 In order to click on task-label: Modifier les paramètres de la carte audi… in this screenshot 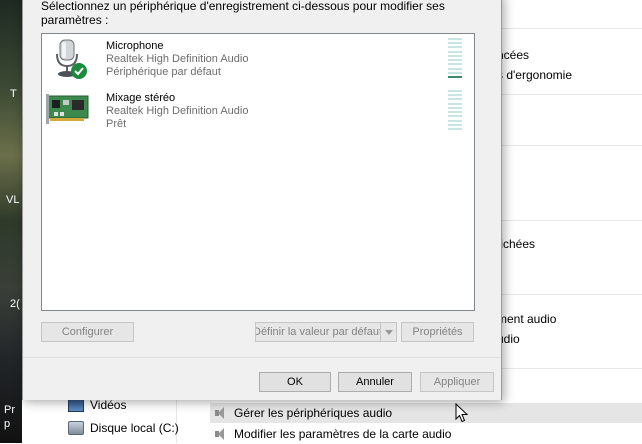, I will do `click(343, 434)`.